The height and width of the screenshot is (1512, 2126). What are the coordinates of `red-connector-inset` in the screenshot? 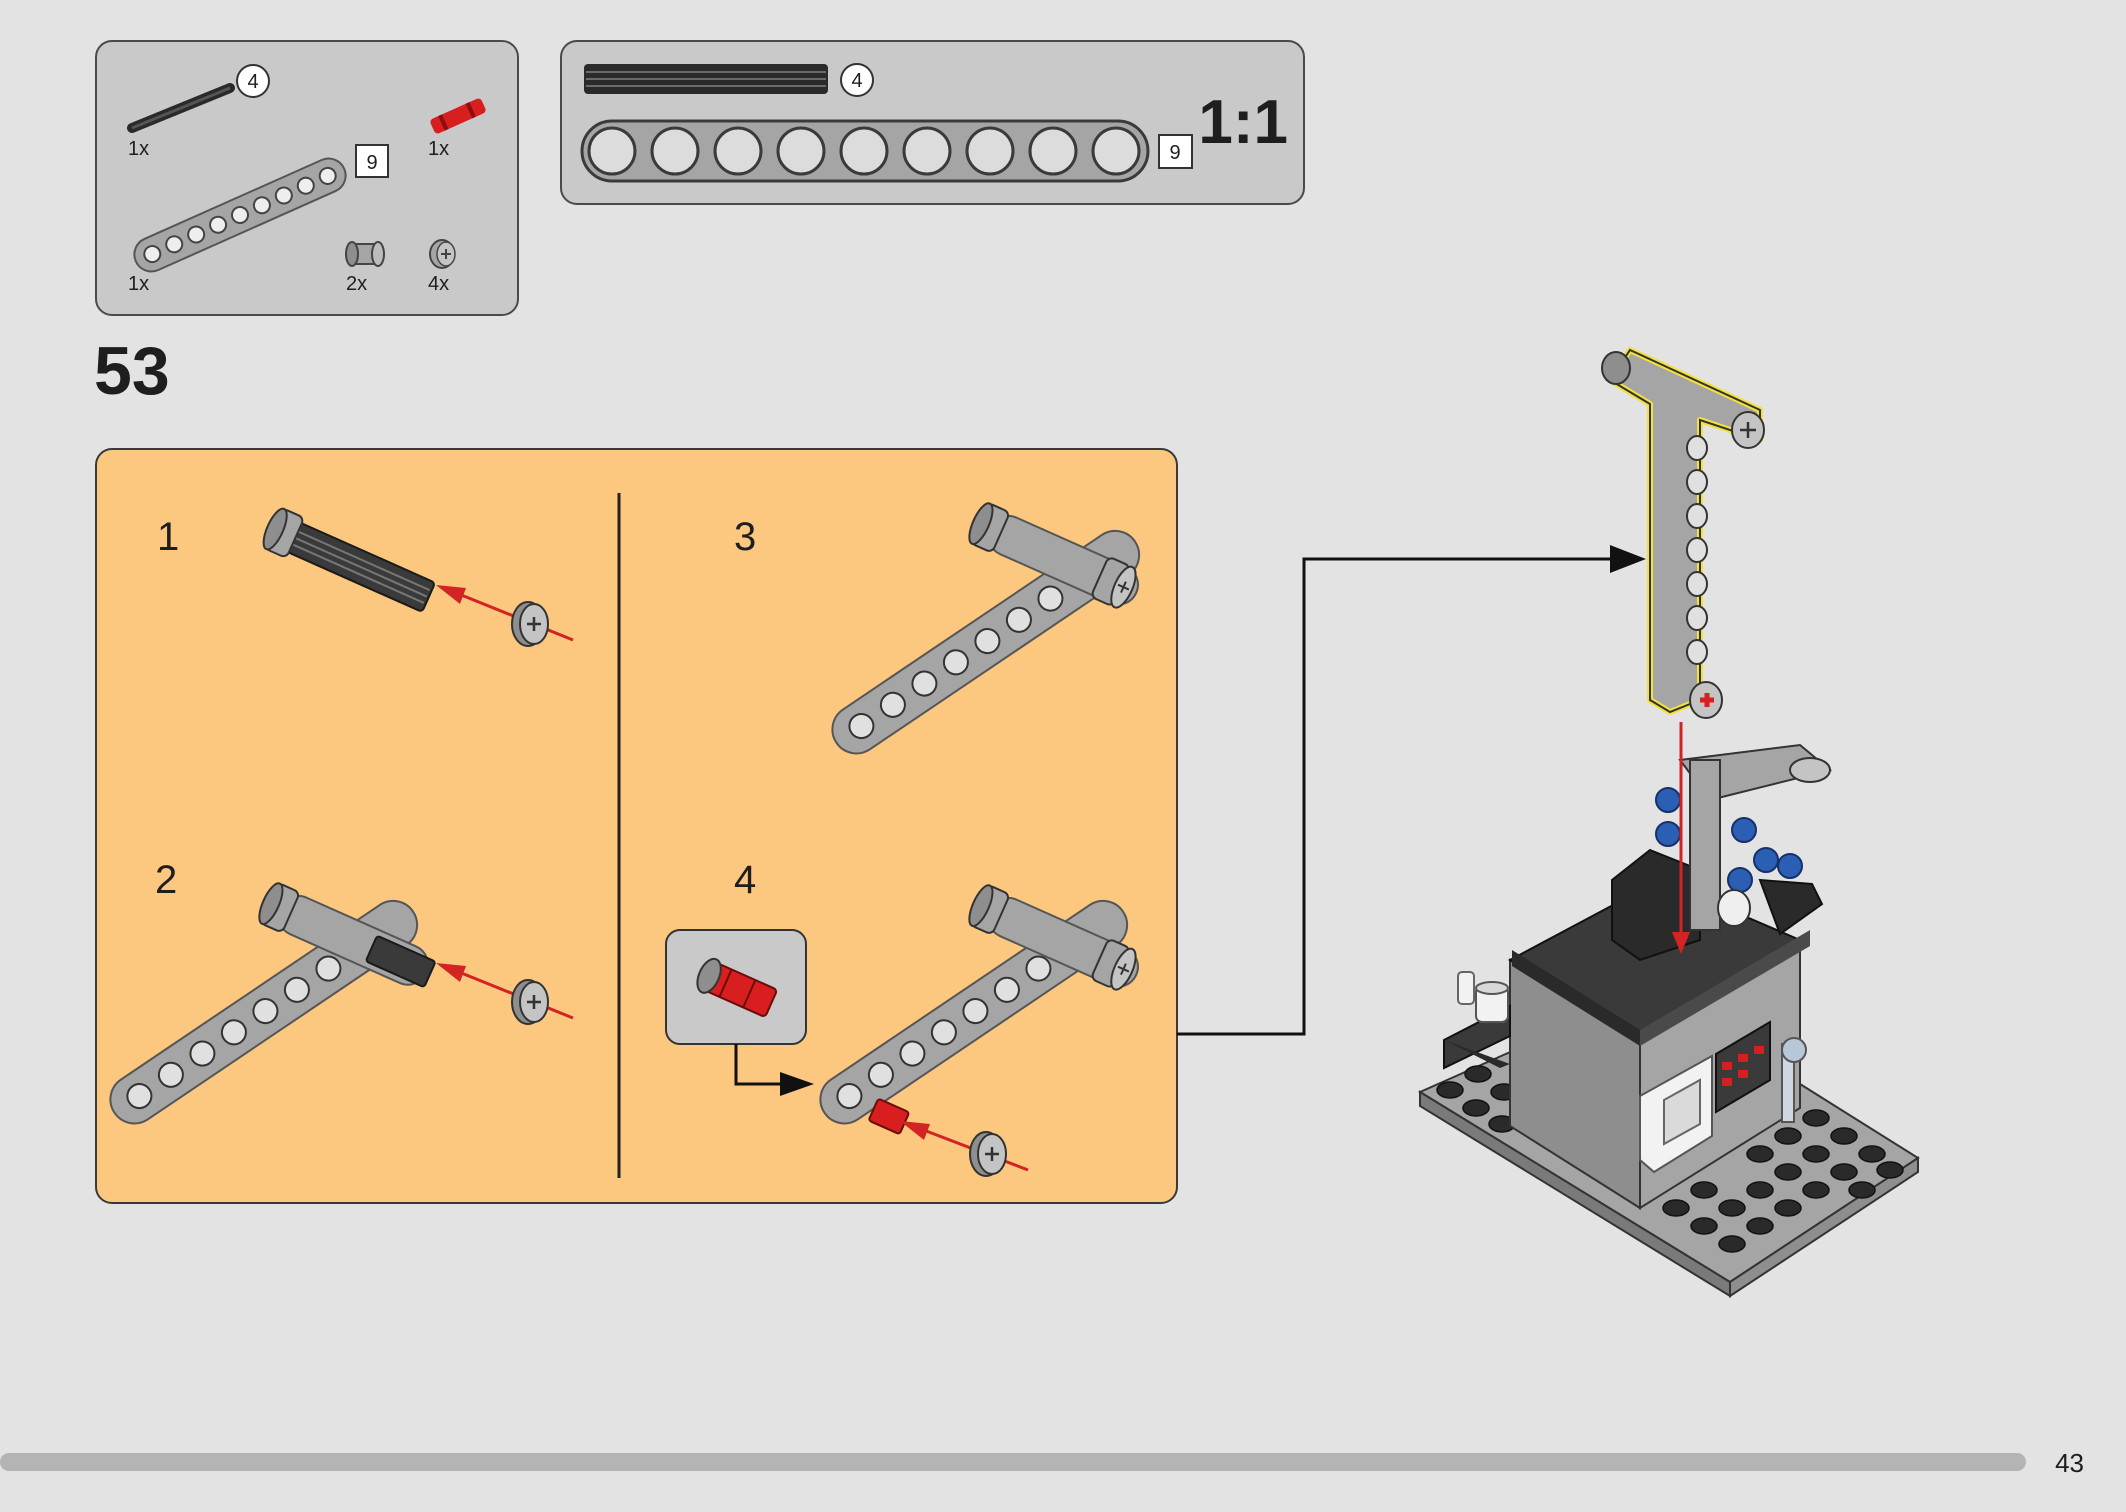 It's located at (736, 987).